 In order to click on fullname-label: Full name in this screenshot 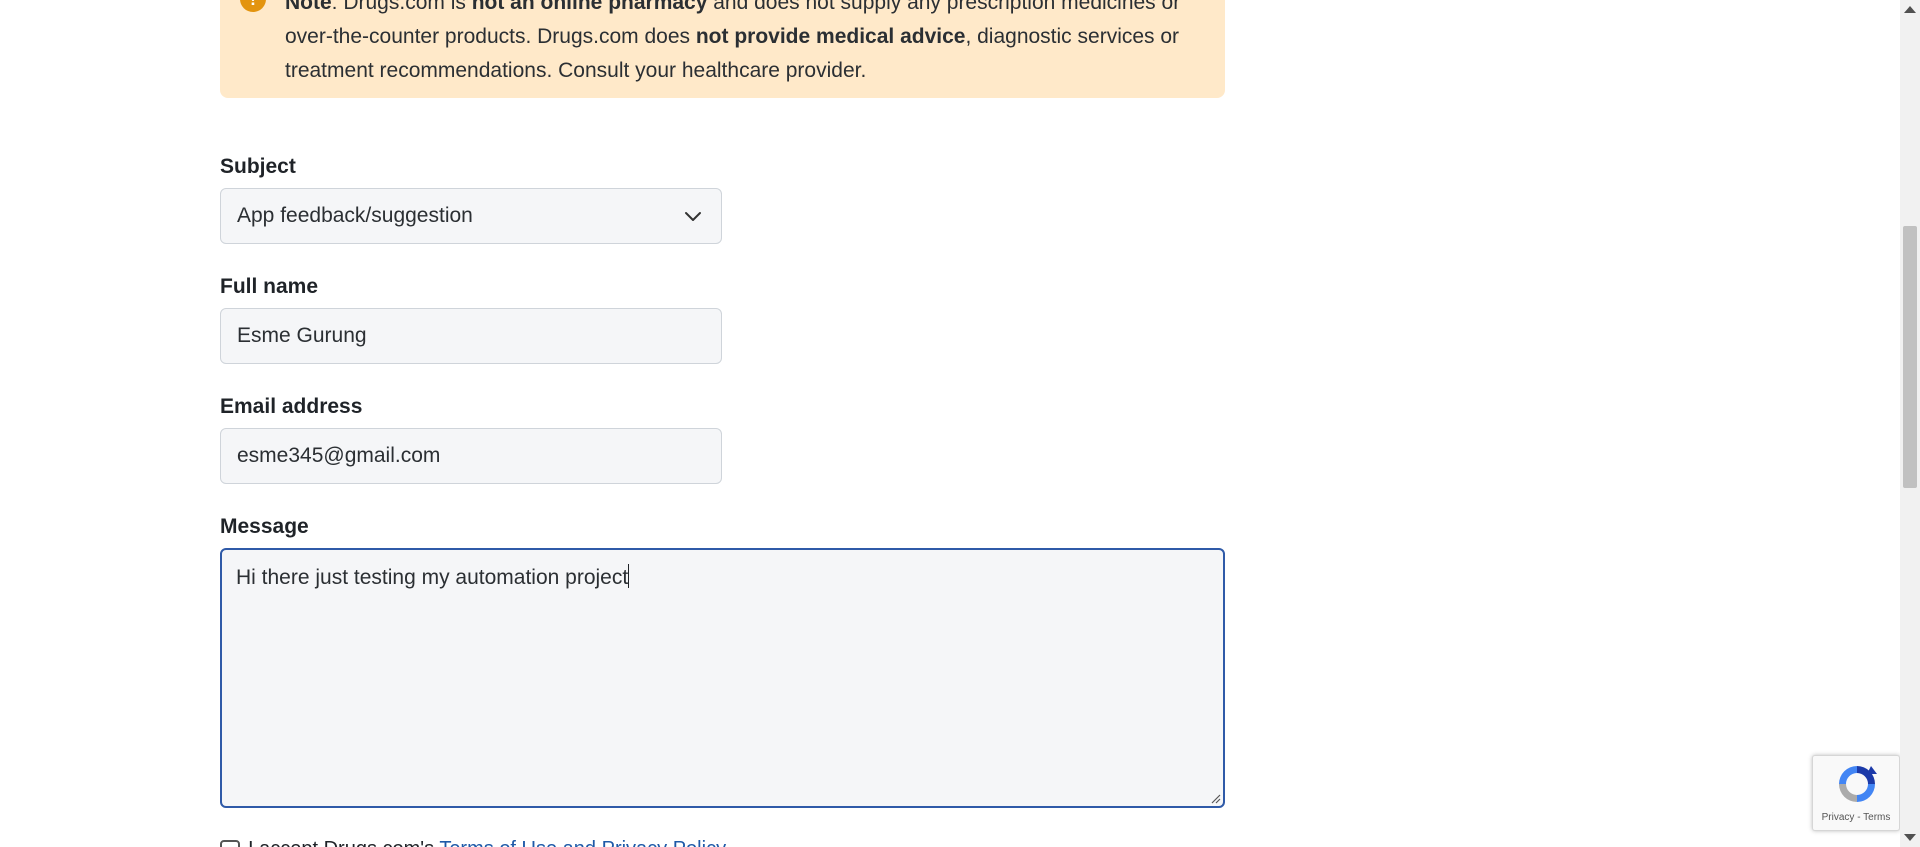, I will do `click(269, 286)`.